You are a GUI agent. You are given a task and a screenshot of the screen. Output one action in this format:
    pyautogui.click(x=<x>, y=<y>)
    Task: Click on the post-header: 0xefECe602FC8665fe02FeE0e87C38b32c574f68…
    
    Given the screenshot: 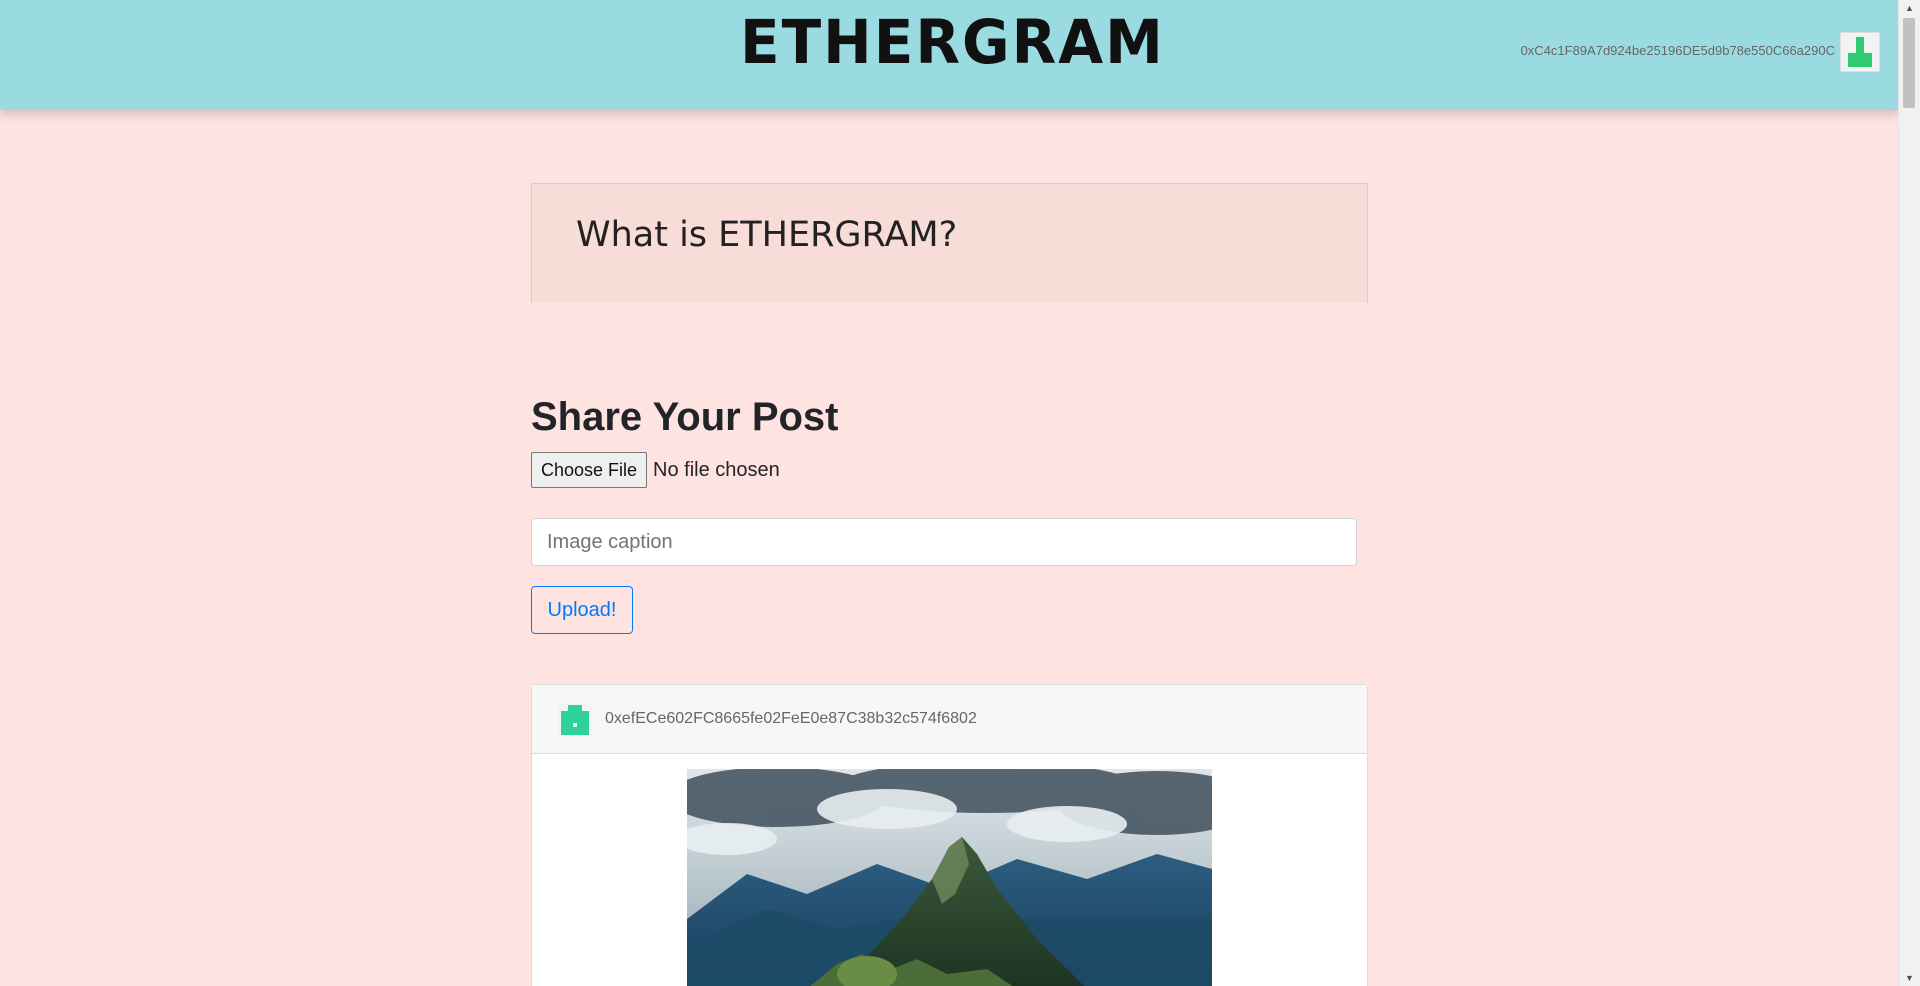 What is the action you would take?
    pyautogui.click(x=949, y=719)
    